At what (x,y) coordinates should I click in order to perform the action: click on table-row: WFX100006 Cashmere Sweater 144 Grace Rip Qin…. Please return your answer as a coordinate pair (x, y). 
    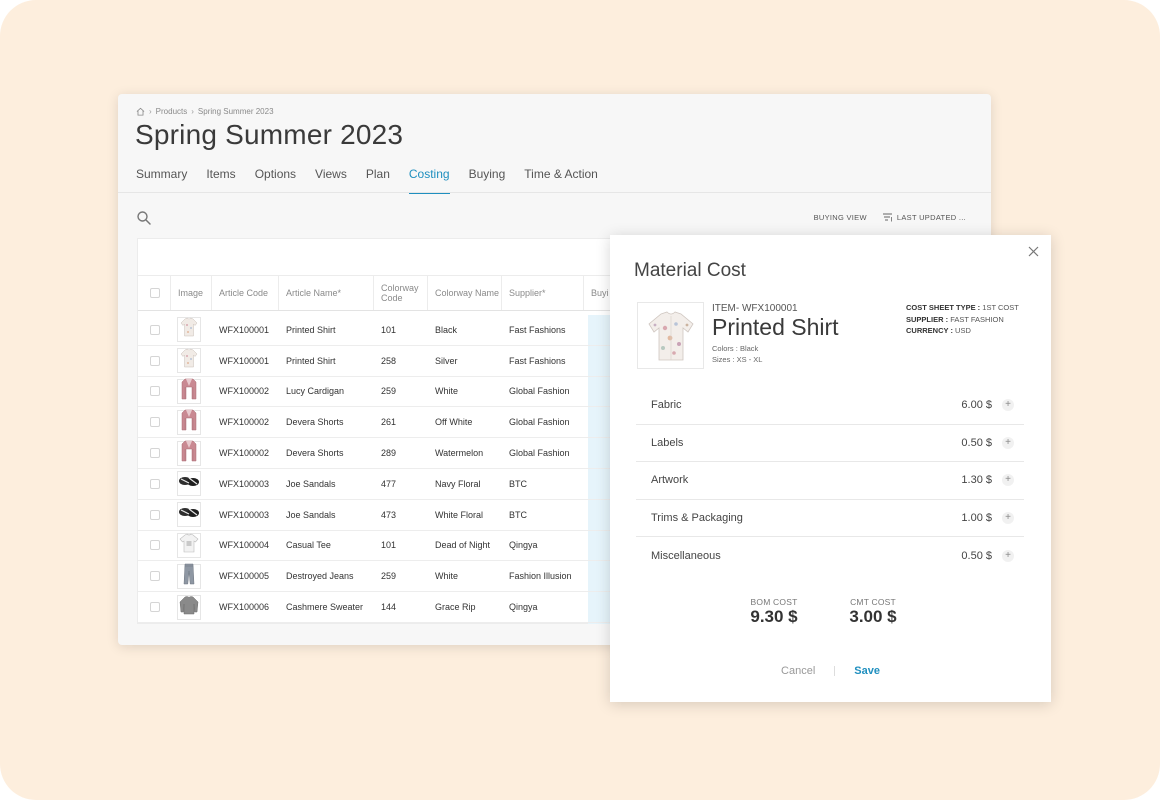
    Looking at the image, I should click on (378, 607).